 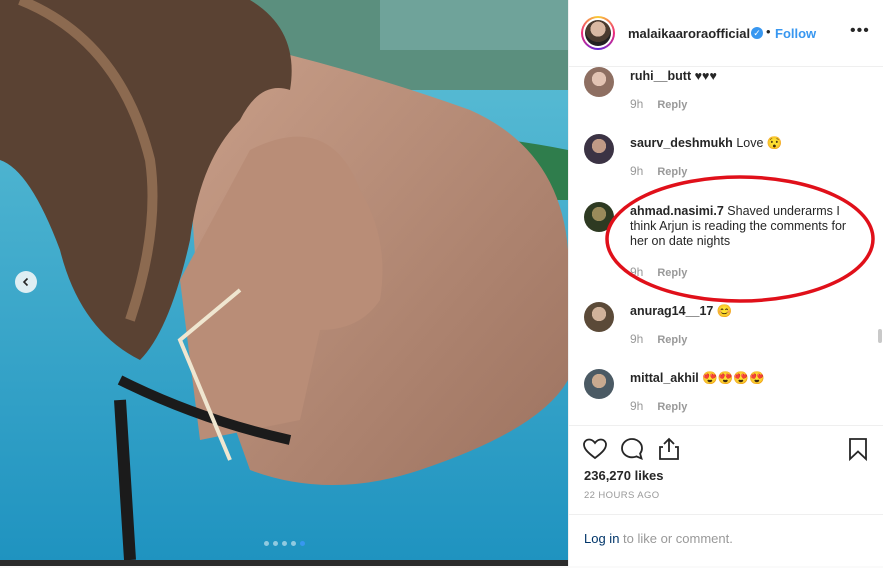 I want to click on likes-count: 236,270 likes, so click(x=624, y=475).